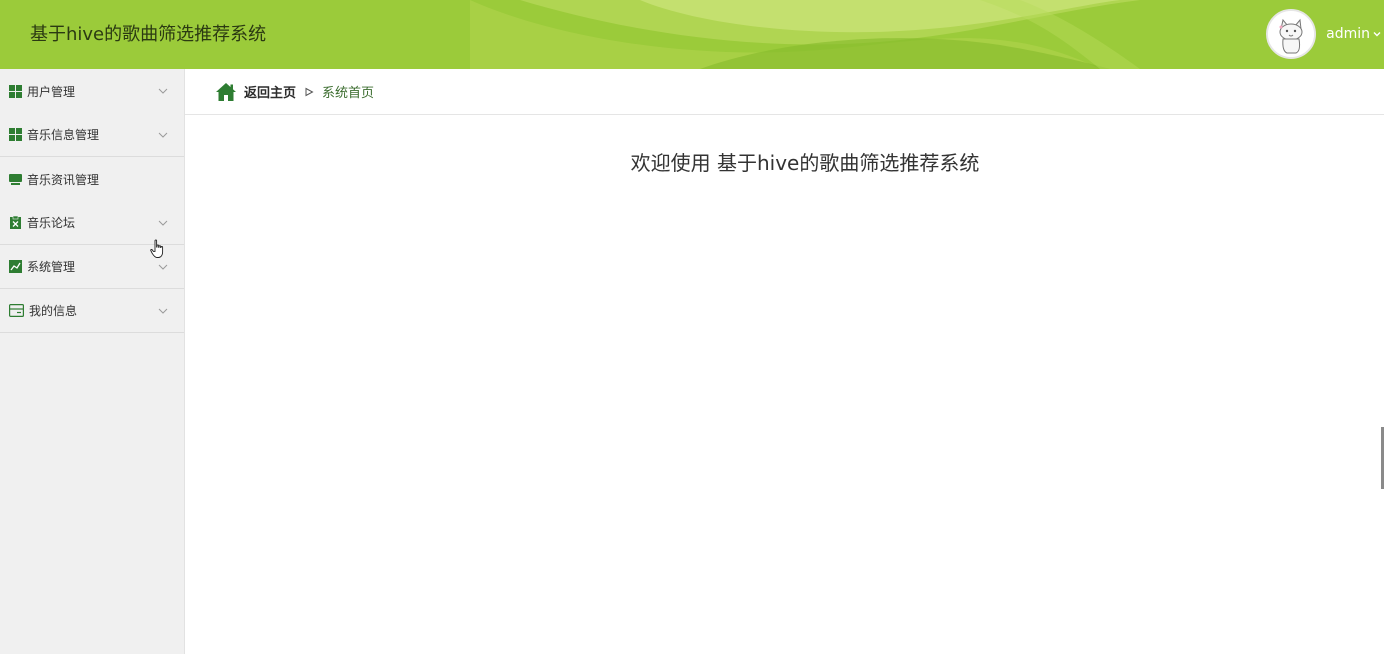 The image size is (1384, 654). Describe the element at coordinates (1325, 34) in the screenshot. I see `user-menu: admin` at that location.